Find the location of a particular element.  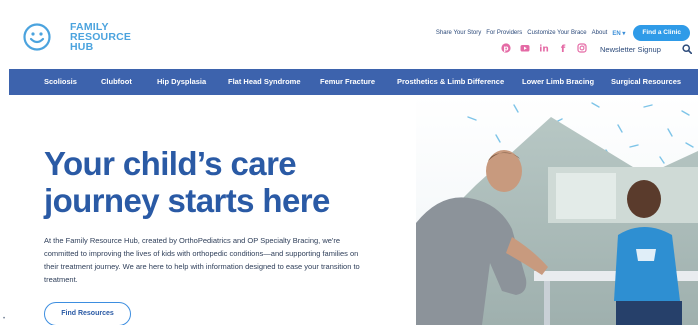

linkedin-icon: in is located at coordinates (544, 48).